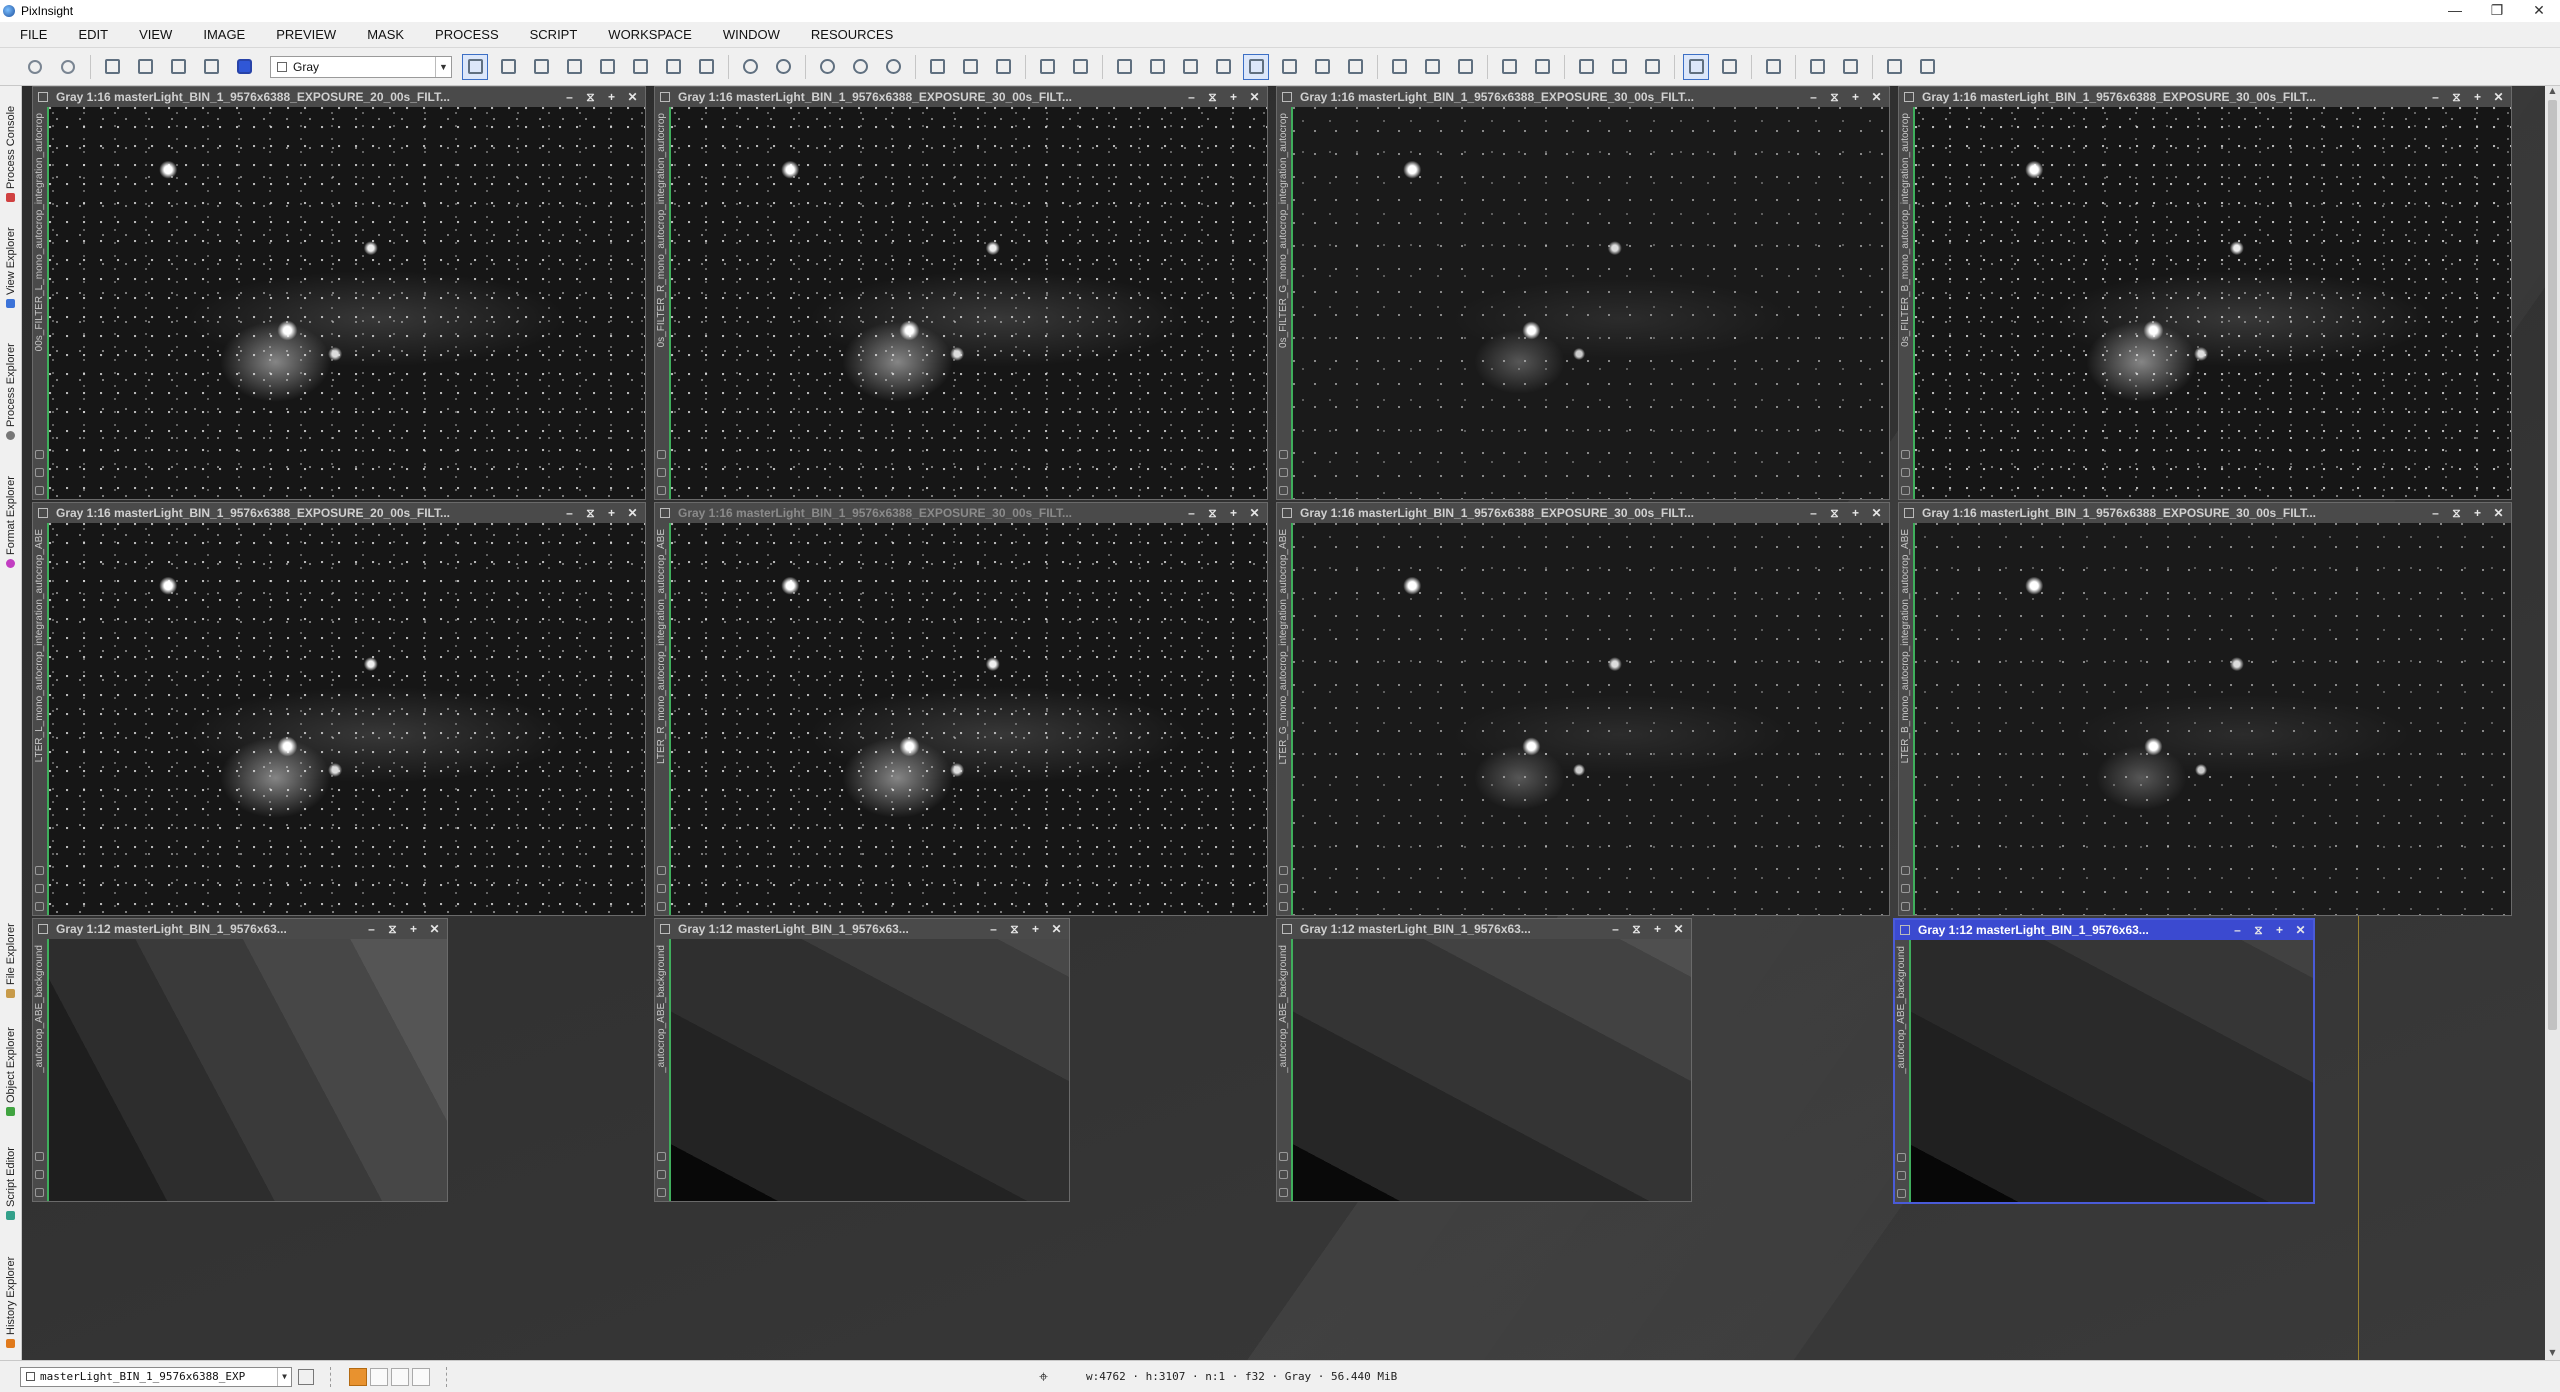 This screenshot has width=2560, height=1392. I want to click on process-icon, so click(244, 67).